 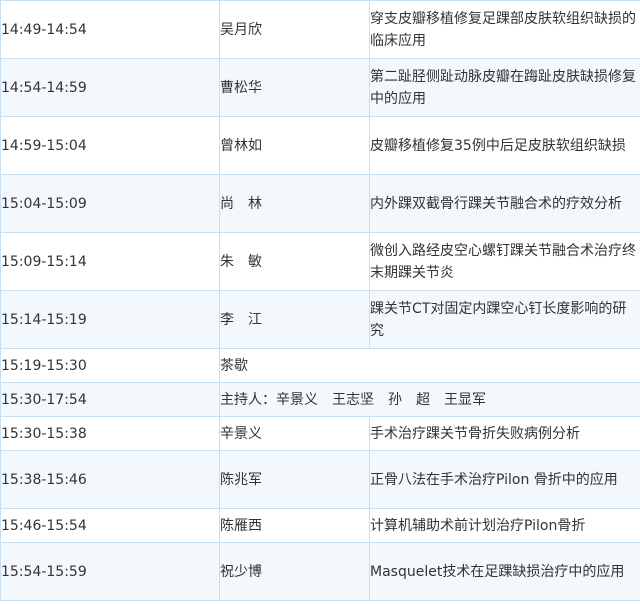 What do you see at coordinates (294, 479) in the screenshot?
I see `speaker-cell: 陈兆军` at bounding box center [294, 479].